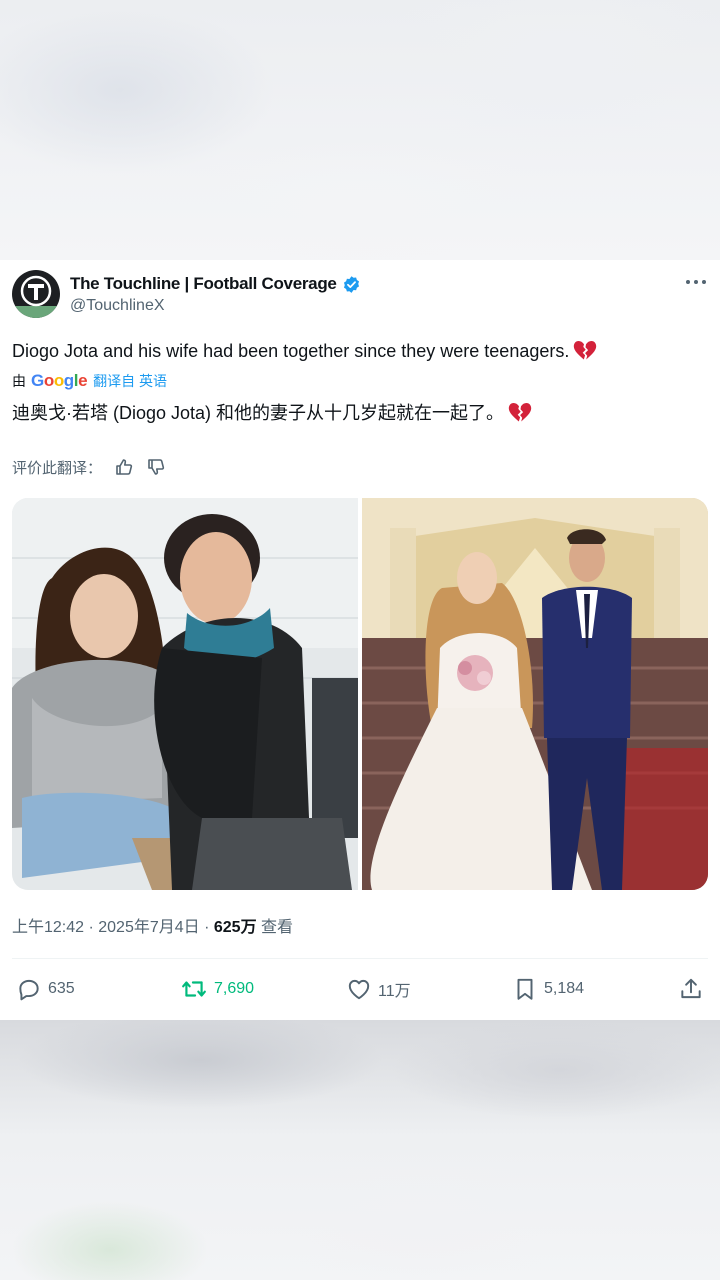 The height and width of the screenshot is (1280, 720). I want to click on translated-by-label: 由, so click(19, 381).